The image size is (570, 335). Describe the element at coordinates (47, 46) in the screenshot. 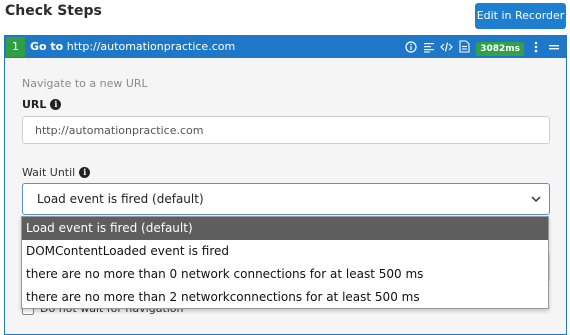

I see `step-verb: Go to` at that location.